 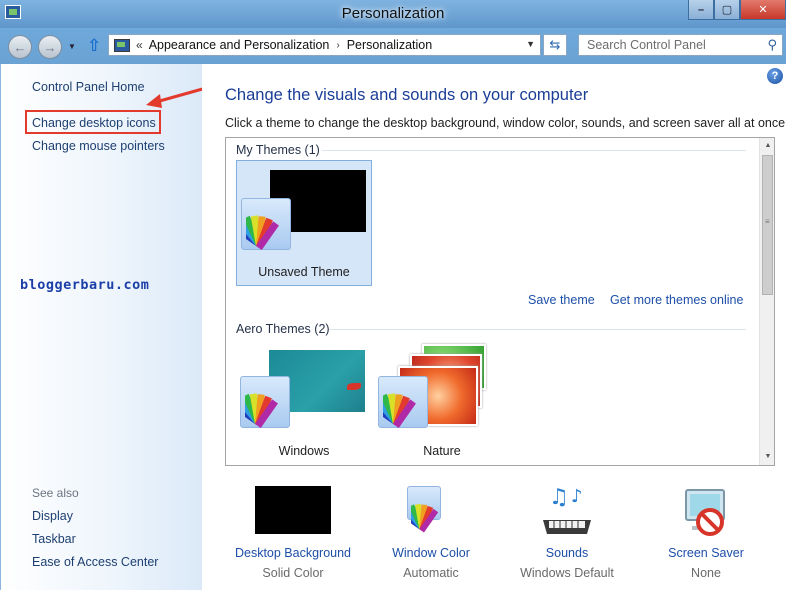 I want to click on screen-saver-icon, so click(x=705, y=512).